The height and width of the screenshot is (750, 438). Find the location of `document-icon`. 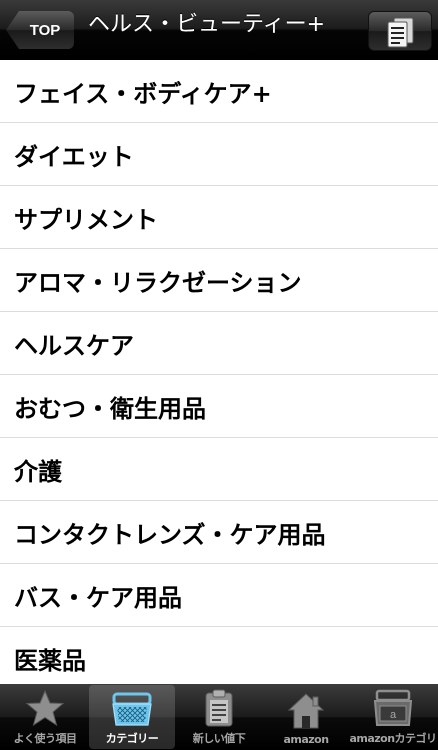

document-icon is located at coordinates (400, 32).